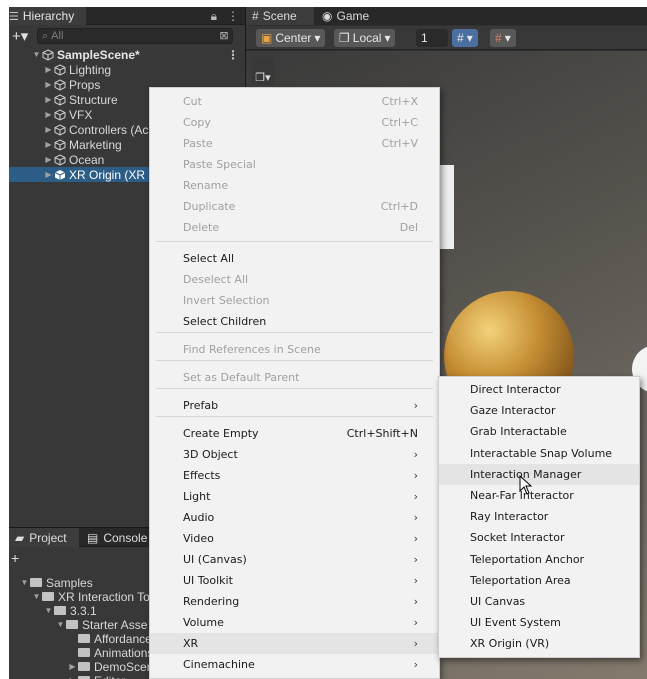 This screenshot has height=679, width=647. I want to click on menu-item-effects: Effects ›, so click(294, 475).